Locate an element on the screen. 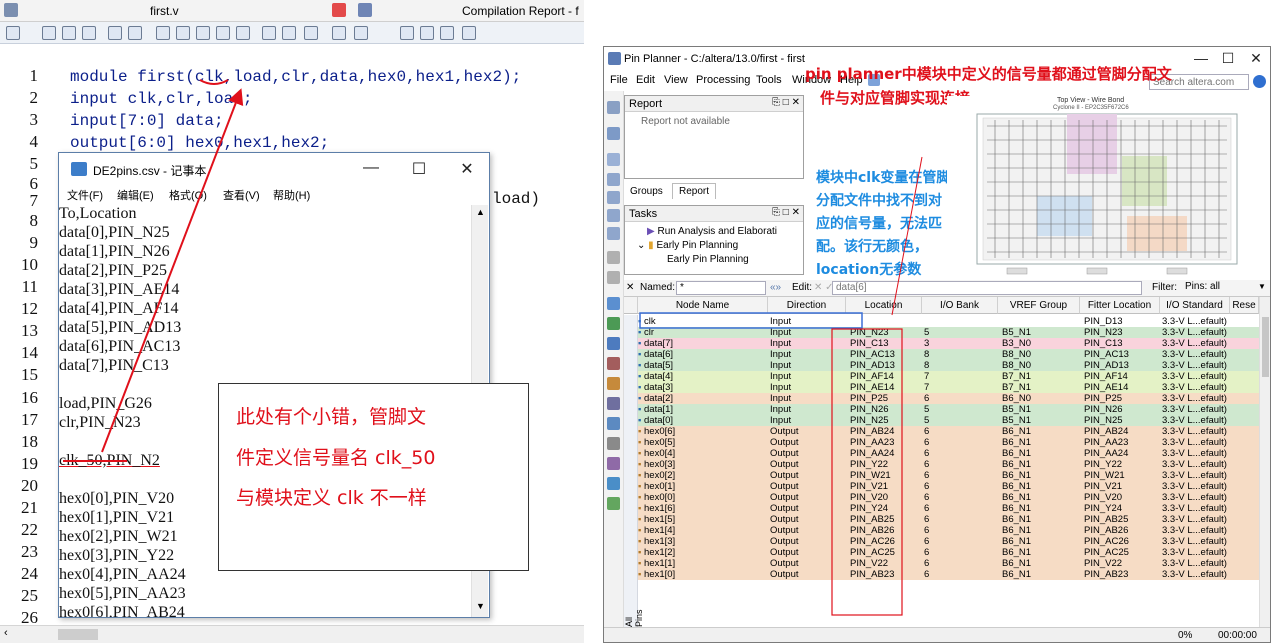 This screenshot has height=643, width=1283. line-number-icon is located at coordinates (339, 33).